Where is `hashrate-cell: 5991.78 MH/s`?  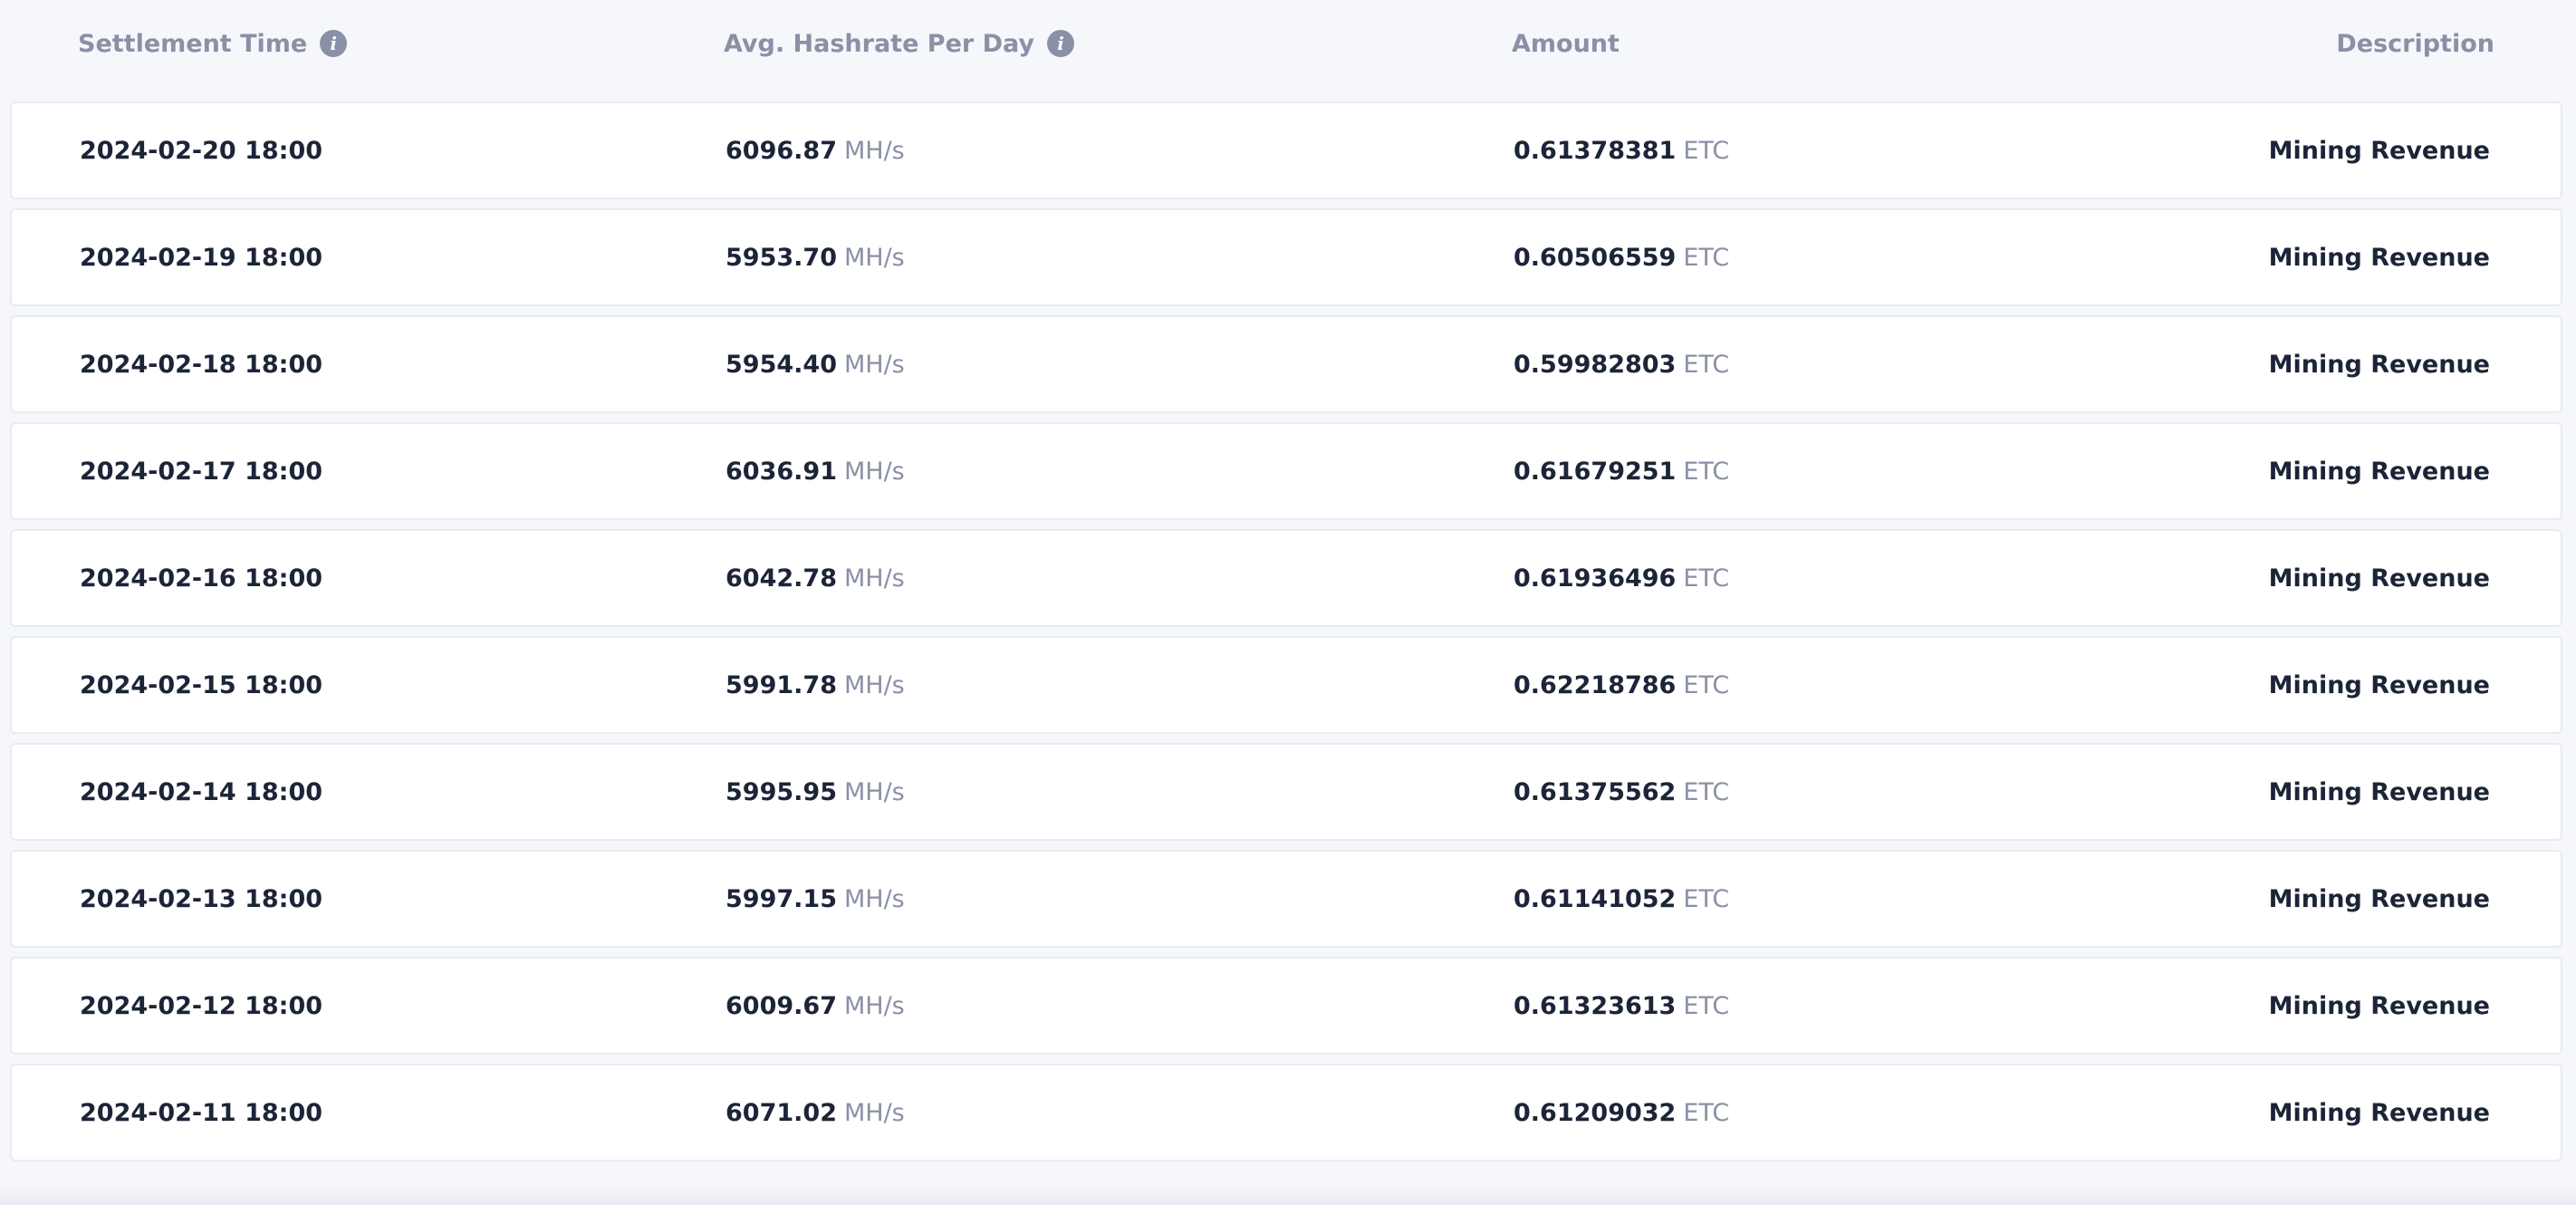
hashrate-cell: 5991.78 MH/s is located at coordinates (815, 685).